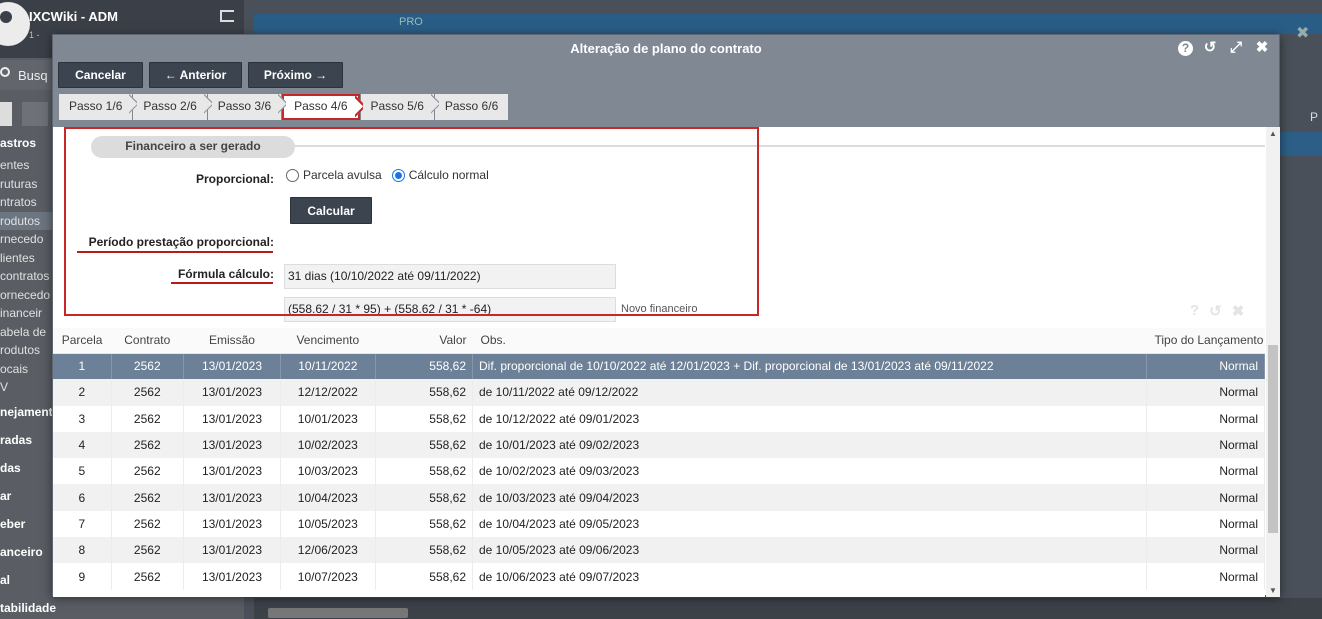 The height and width of the screenshot is (619, 1322). I want to click on table-cell: 4, so click(82, 445).